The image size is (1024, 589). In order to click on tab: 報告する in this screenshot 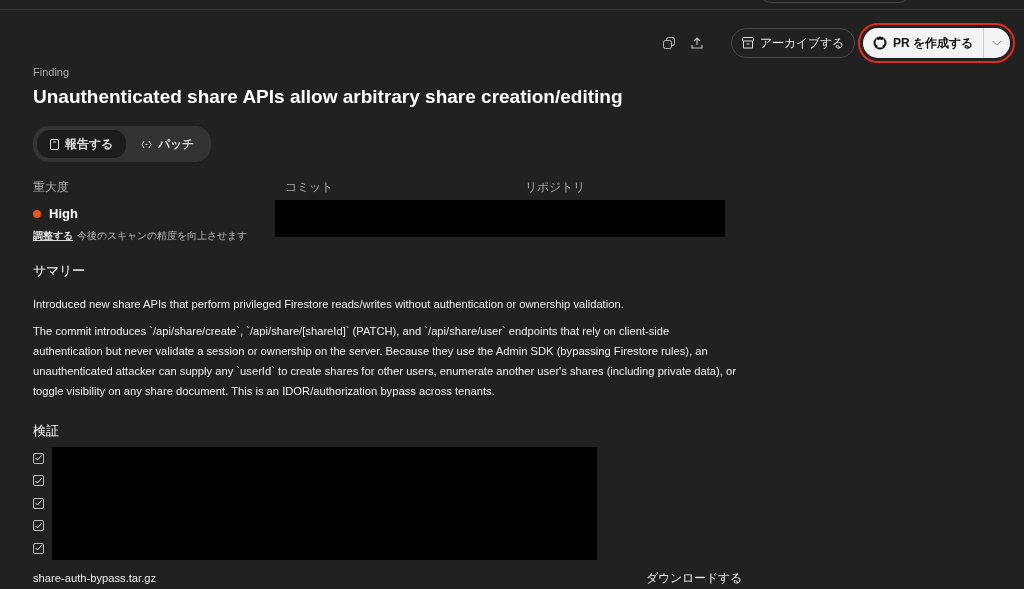, I will do `click(81, 144)`.